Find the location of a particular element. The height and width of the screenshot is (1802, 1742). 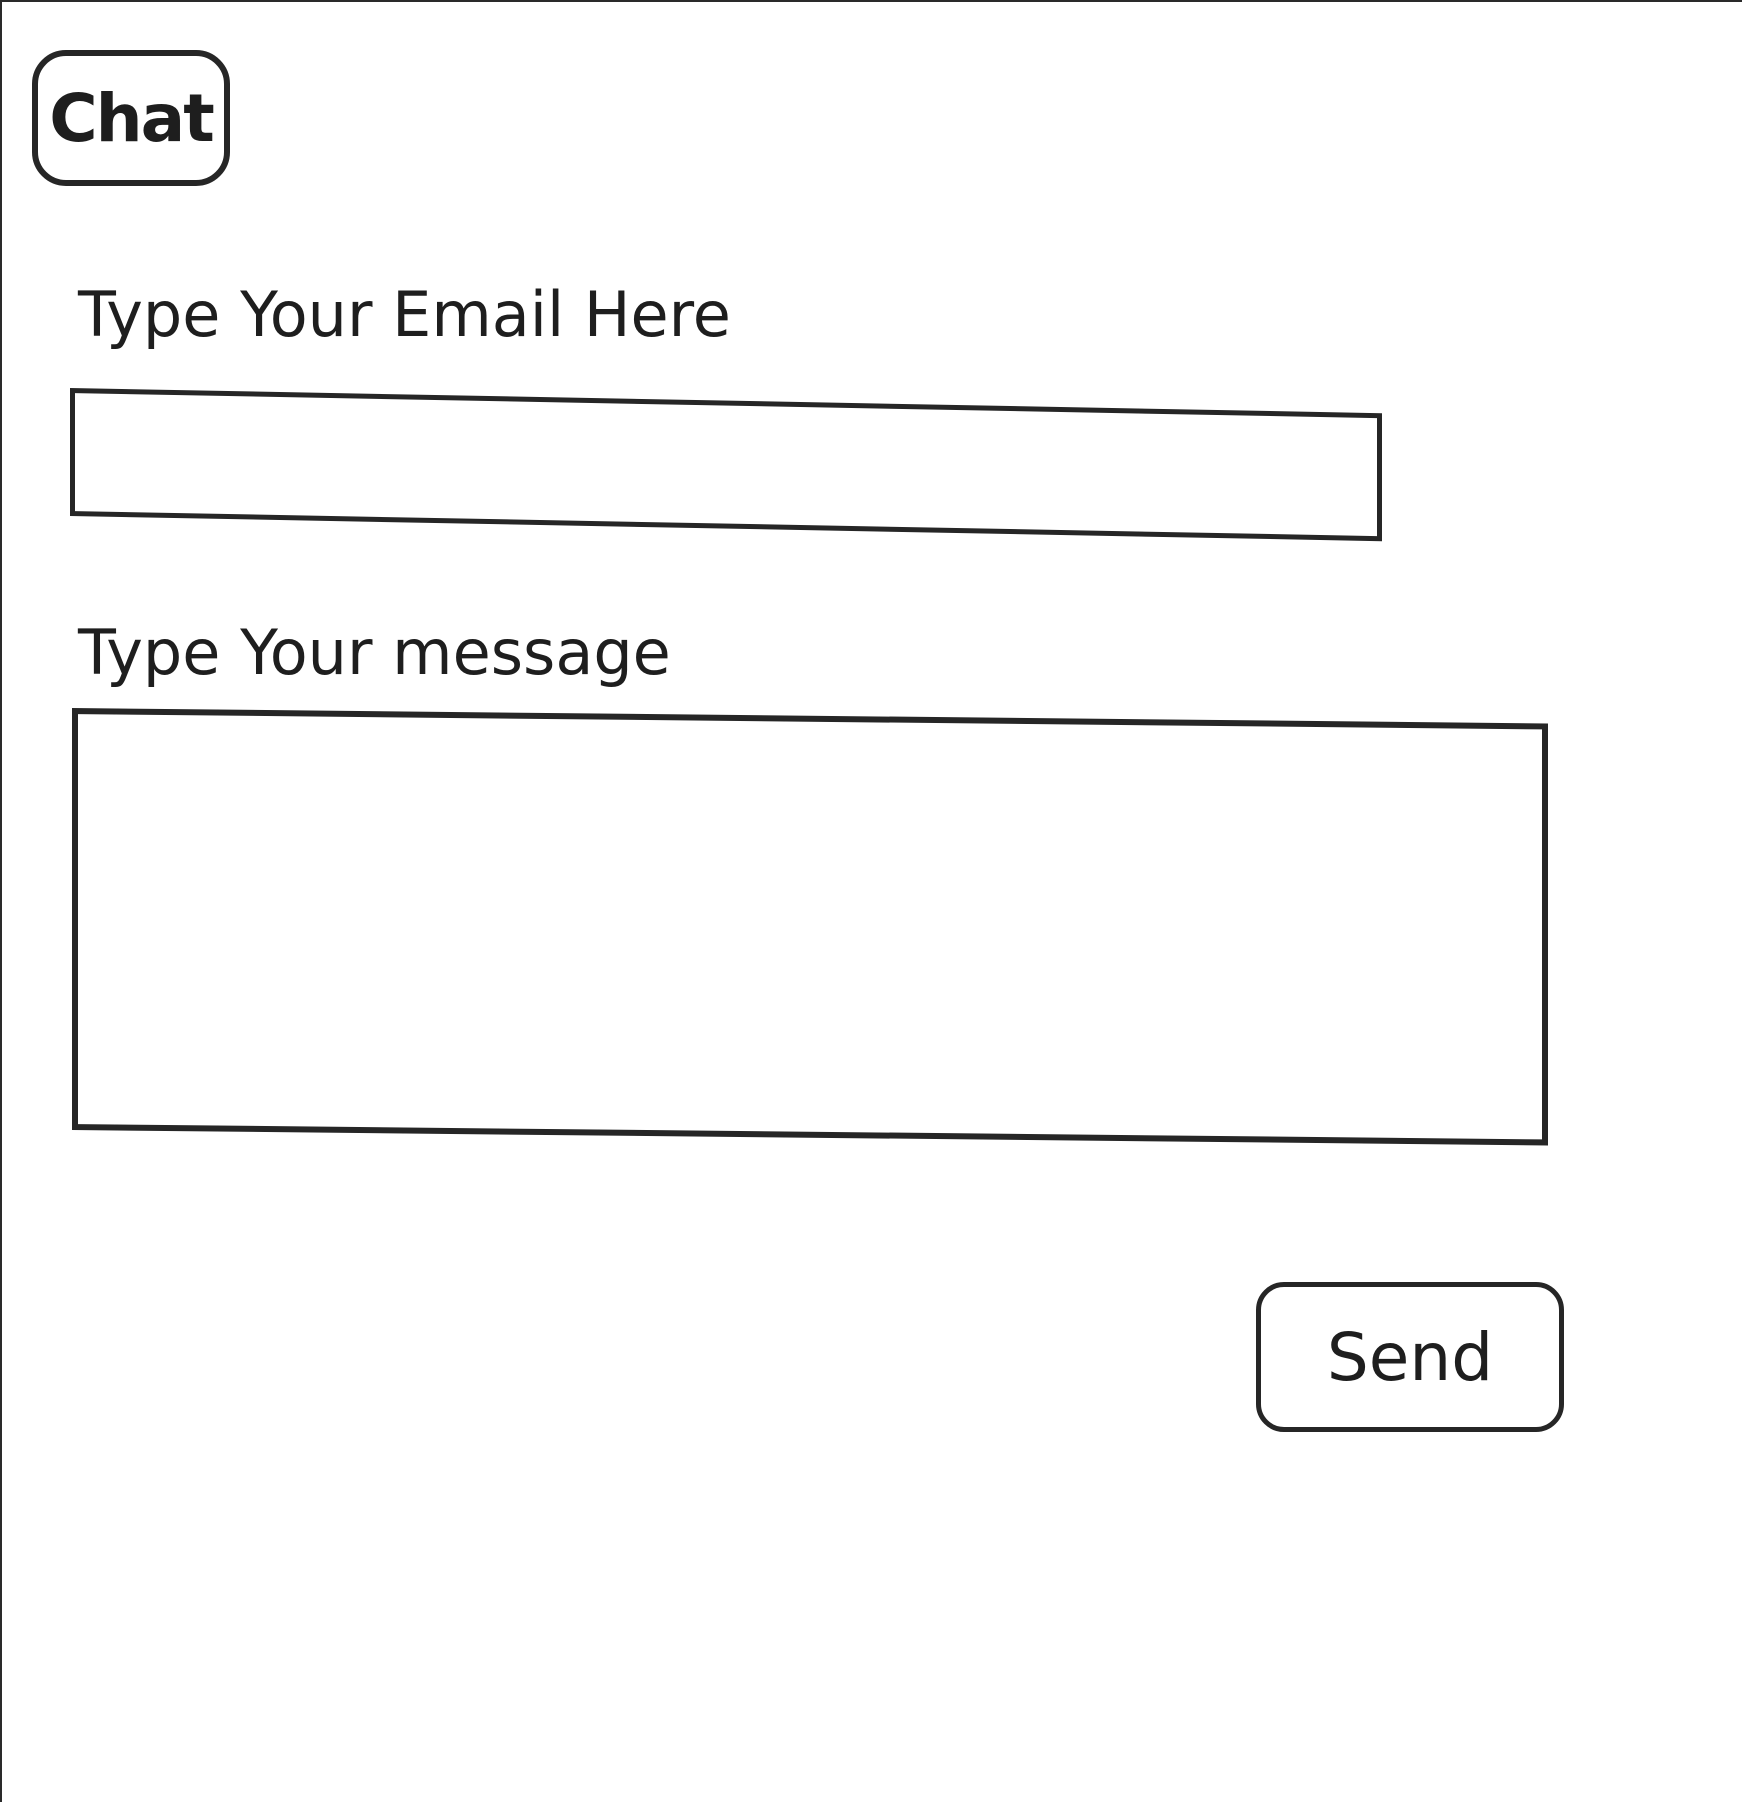

message-label: Type Your message is located at coordinates (374, 652).